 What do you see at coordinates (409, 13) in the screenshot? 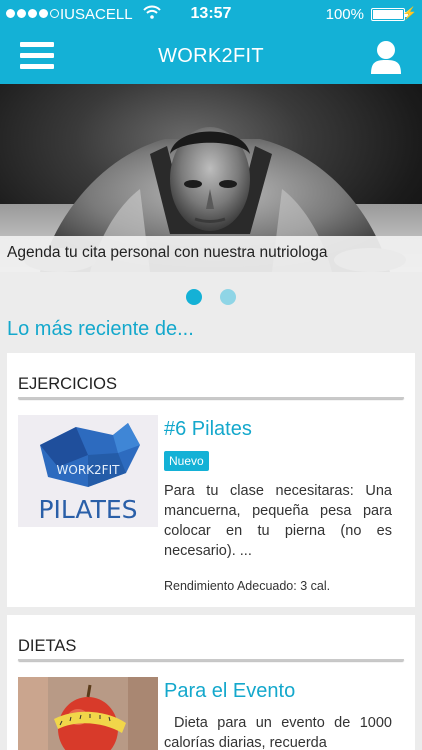
I see `charging-icon: ⚡` at bounding box center [409, 13].